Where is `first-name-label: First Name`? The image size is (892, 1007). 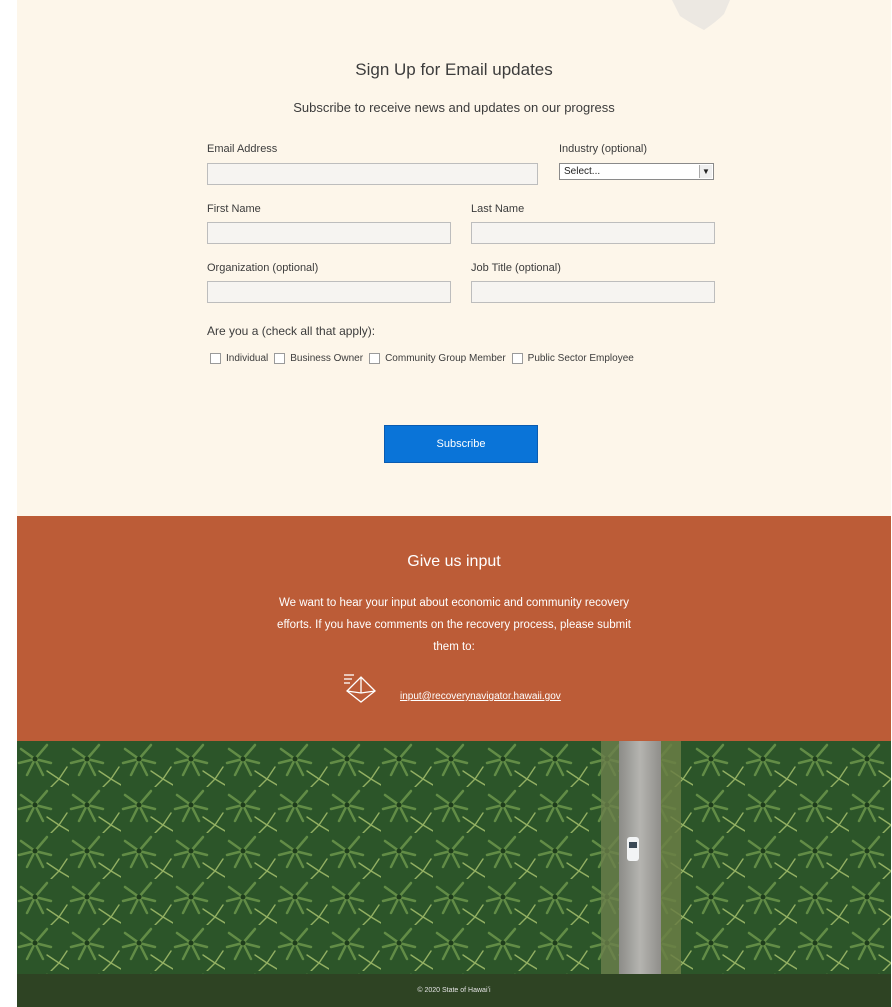
first-name-label: First Name is located at coordinates (234, 209).